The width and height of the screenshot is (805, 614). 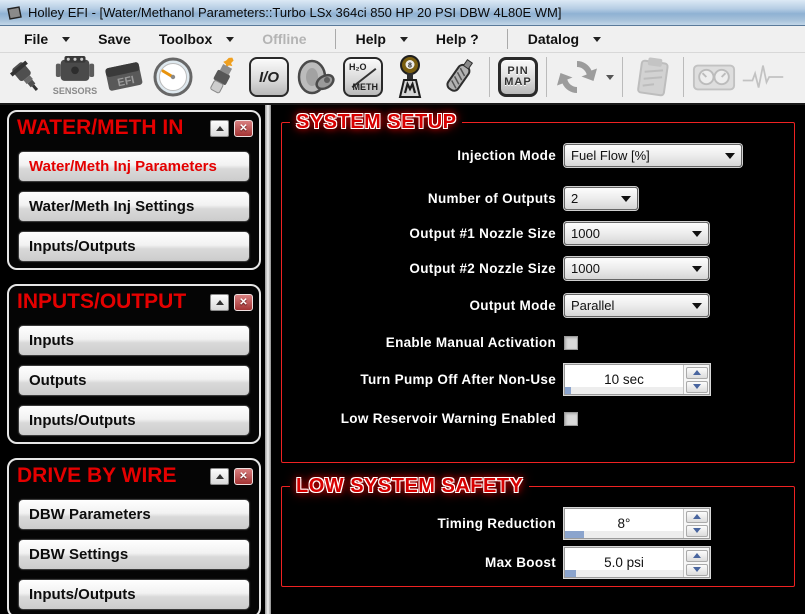 I want to click on nitrous-bottle-icon, so click(x=459, y=77).